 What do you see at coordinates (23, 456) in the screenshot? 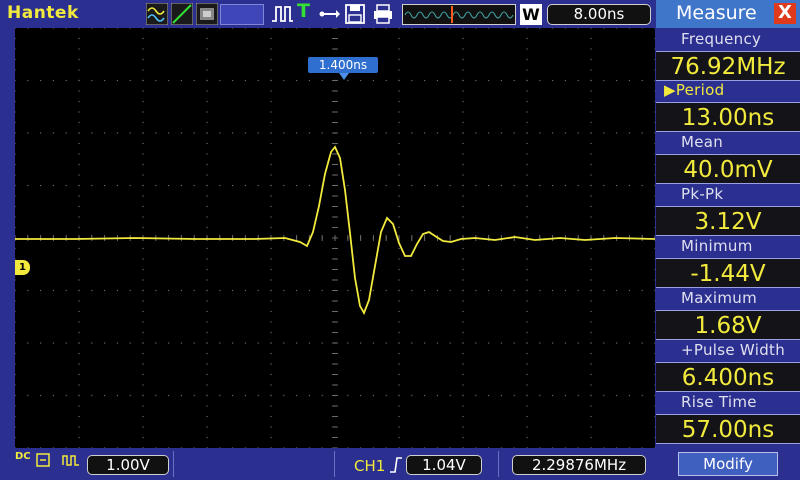
I see `coupling-indicator: DC` at bounding box center [23, 456].